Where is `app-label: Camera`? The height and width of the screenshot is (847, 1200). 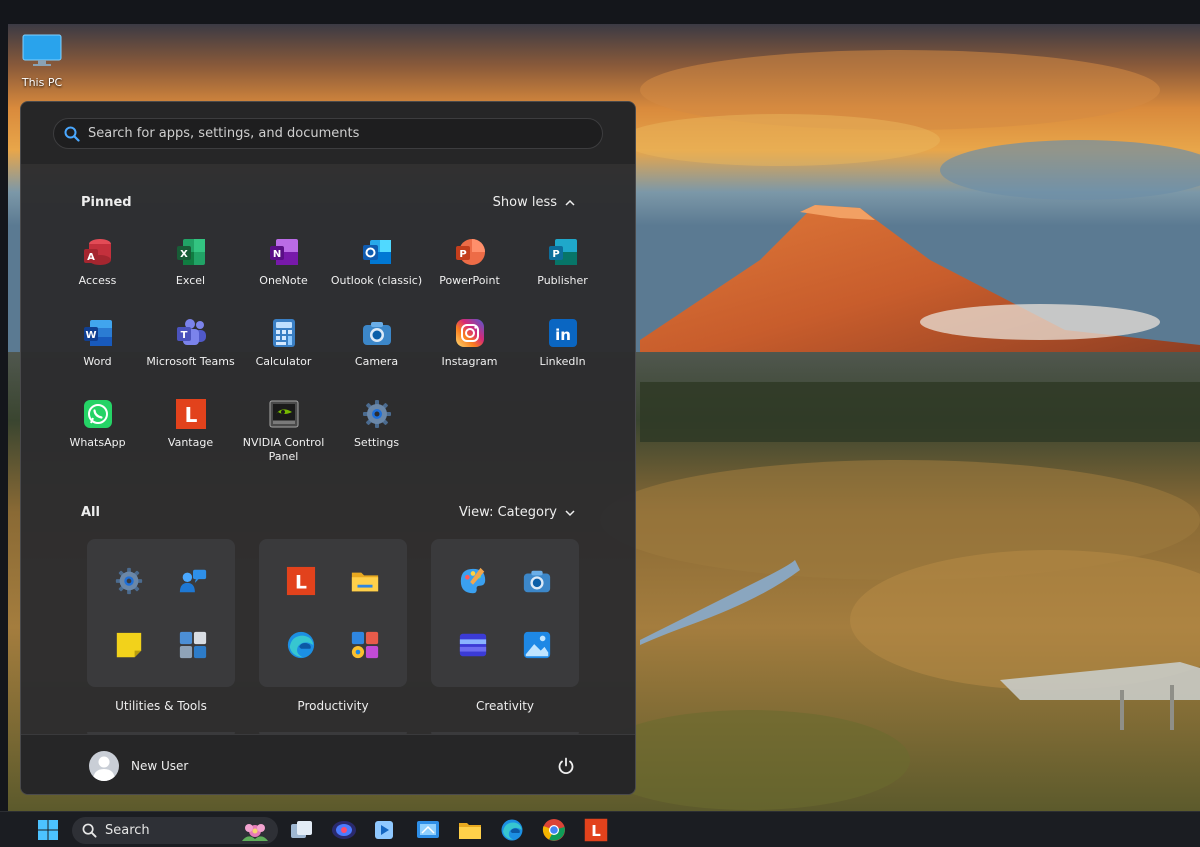 app-label: Camera is located at coordinates (376, 361).